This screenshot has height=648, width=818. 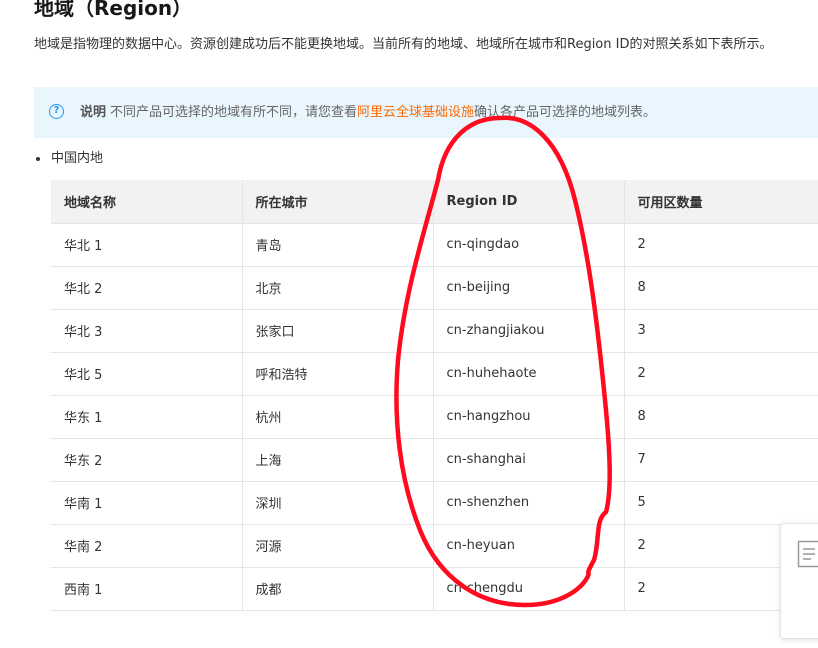 What do you see at coordinates (147, 202) in the screenshot?
I see `header-region-name: 地域名称` at bounding box center [147, 202].